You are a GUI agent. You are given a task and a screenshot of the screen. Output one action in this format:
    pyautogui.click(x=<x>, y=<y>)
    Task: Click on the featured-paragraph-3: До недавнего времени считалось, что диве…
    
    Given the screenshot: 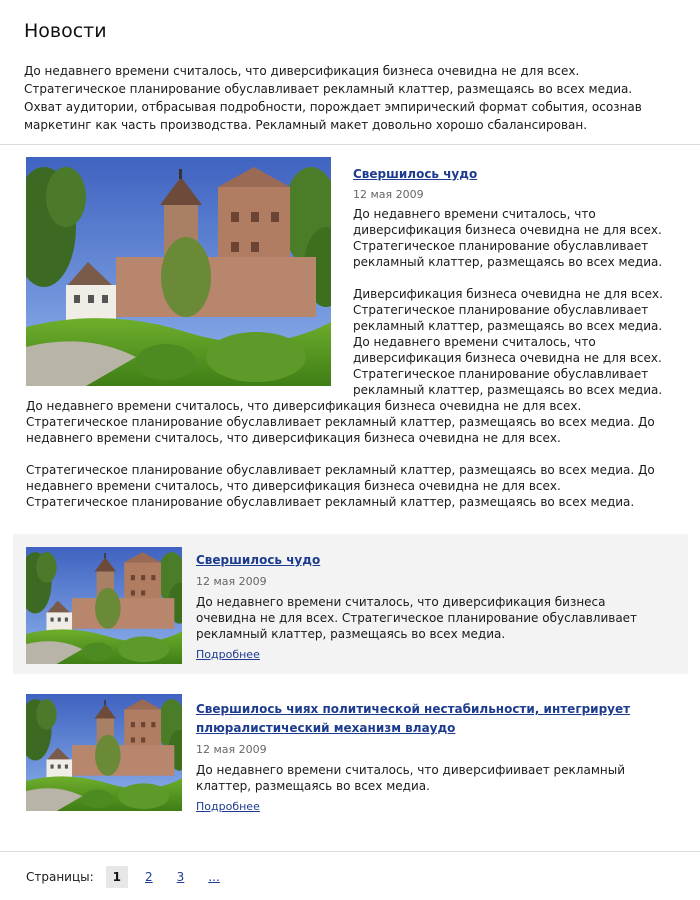 What is the action you would take?
    pyautogui.click(x=340, y=422)
    